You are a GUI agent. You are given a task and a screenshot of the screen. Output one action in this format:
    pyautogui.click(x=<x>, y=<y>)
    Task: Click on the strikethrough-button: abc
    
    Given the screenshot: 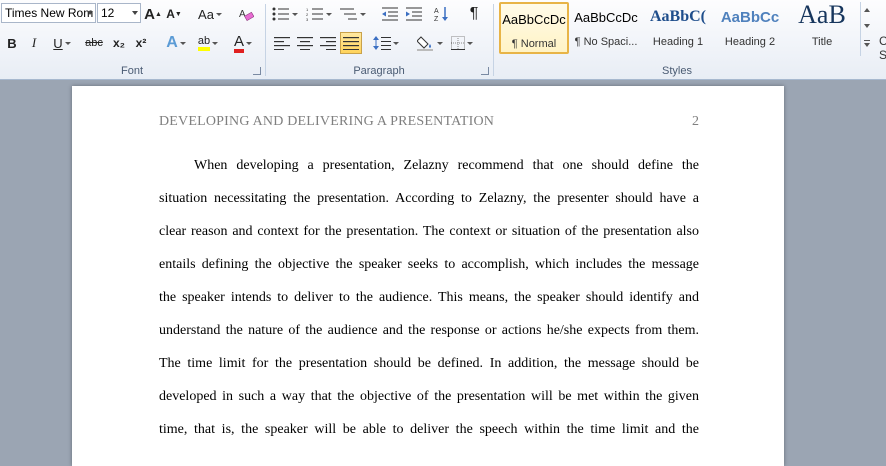 What is the action you would take?
    pyautogui.click(x=94, y=43)
    